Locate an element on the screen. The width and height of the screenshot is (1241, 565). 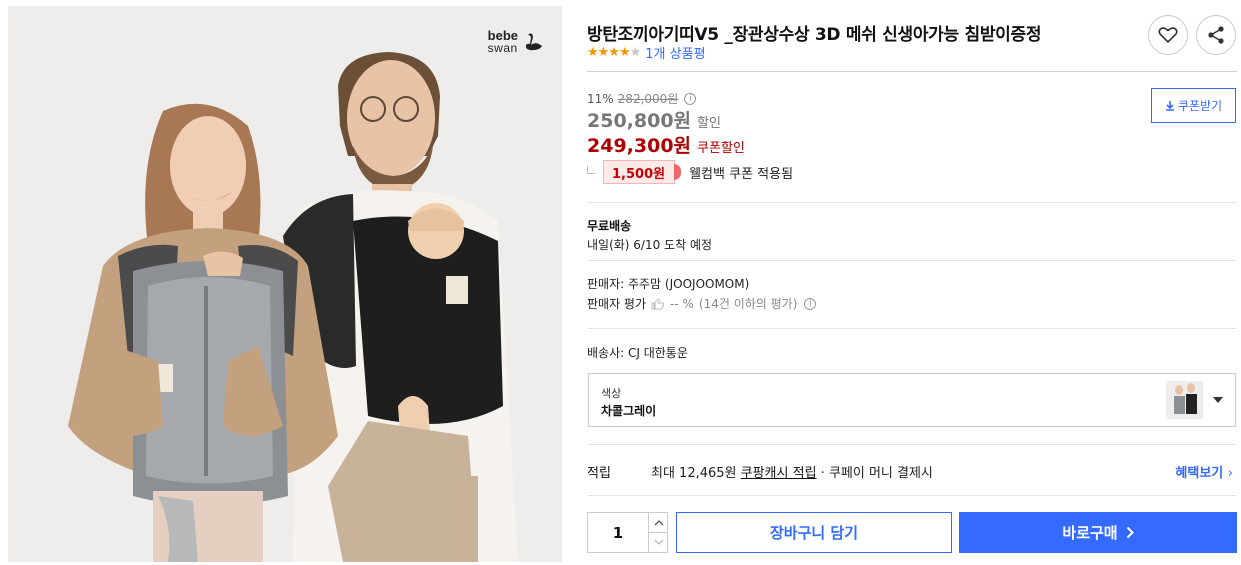
thumbs-up-icon is located at coordinates (658, 303).